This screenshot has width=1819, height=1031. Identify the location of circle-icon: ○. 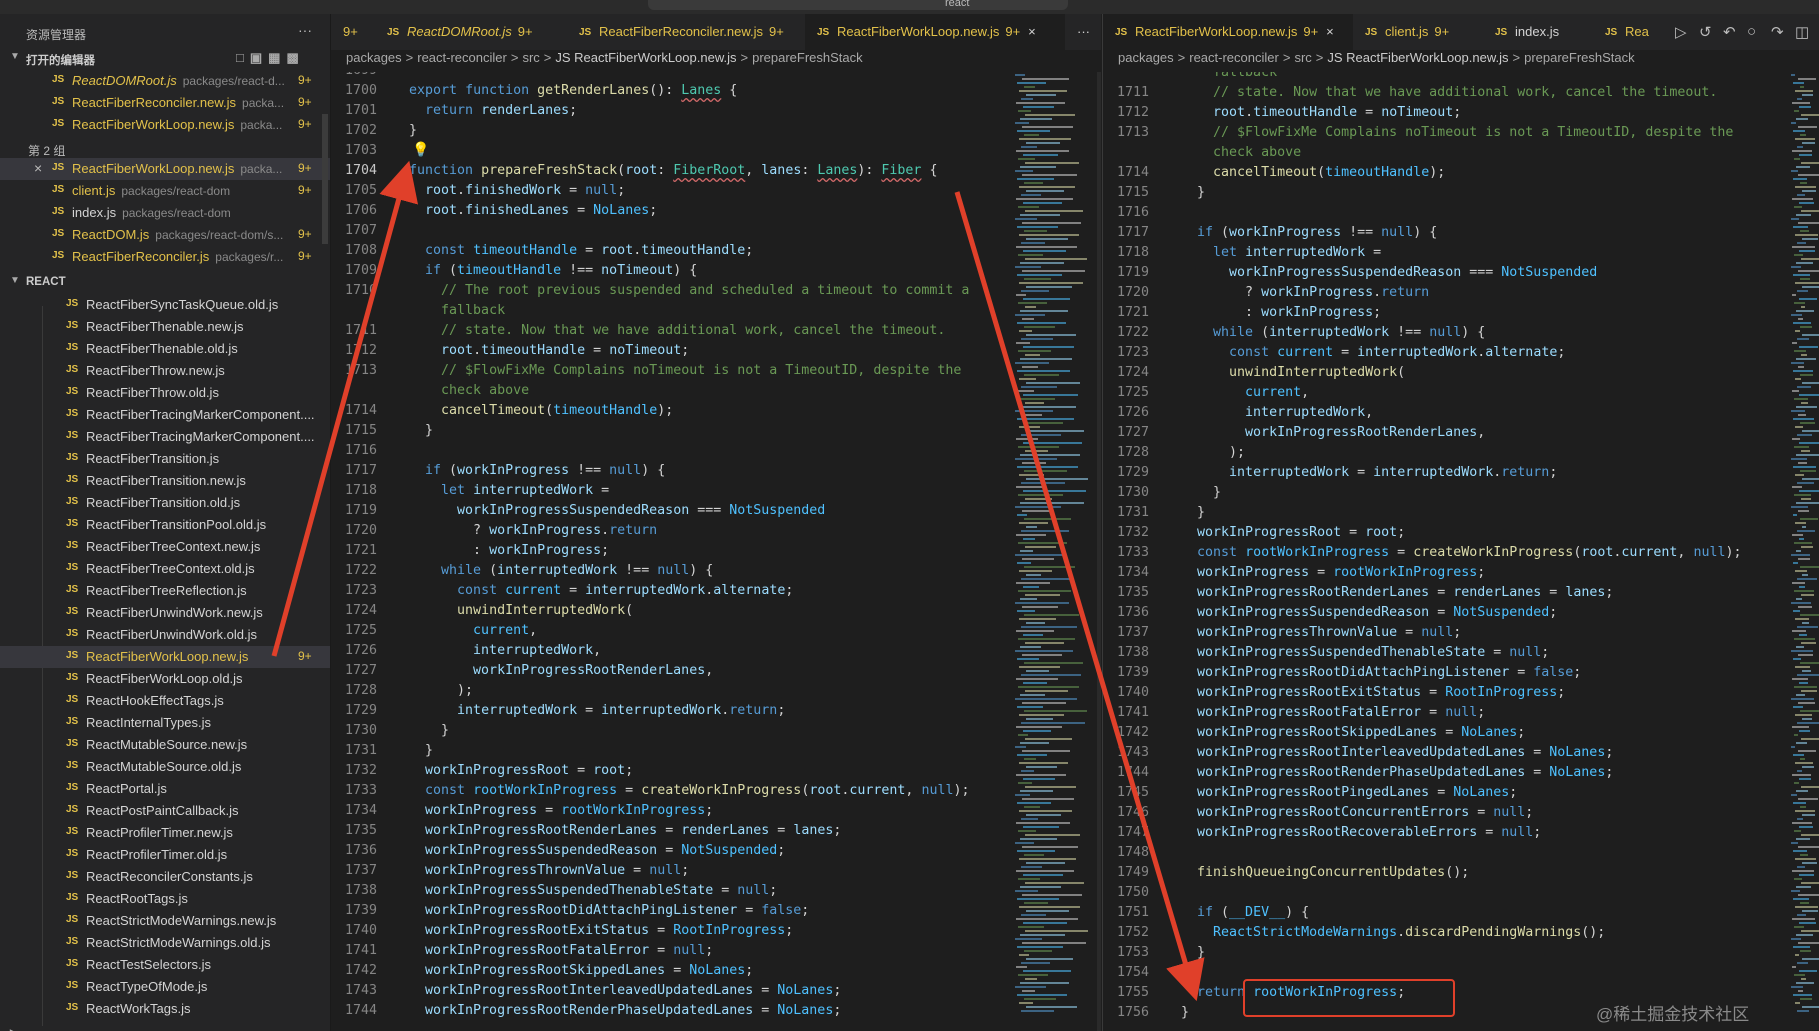
(1751, 31).